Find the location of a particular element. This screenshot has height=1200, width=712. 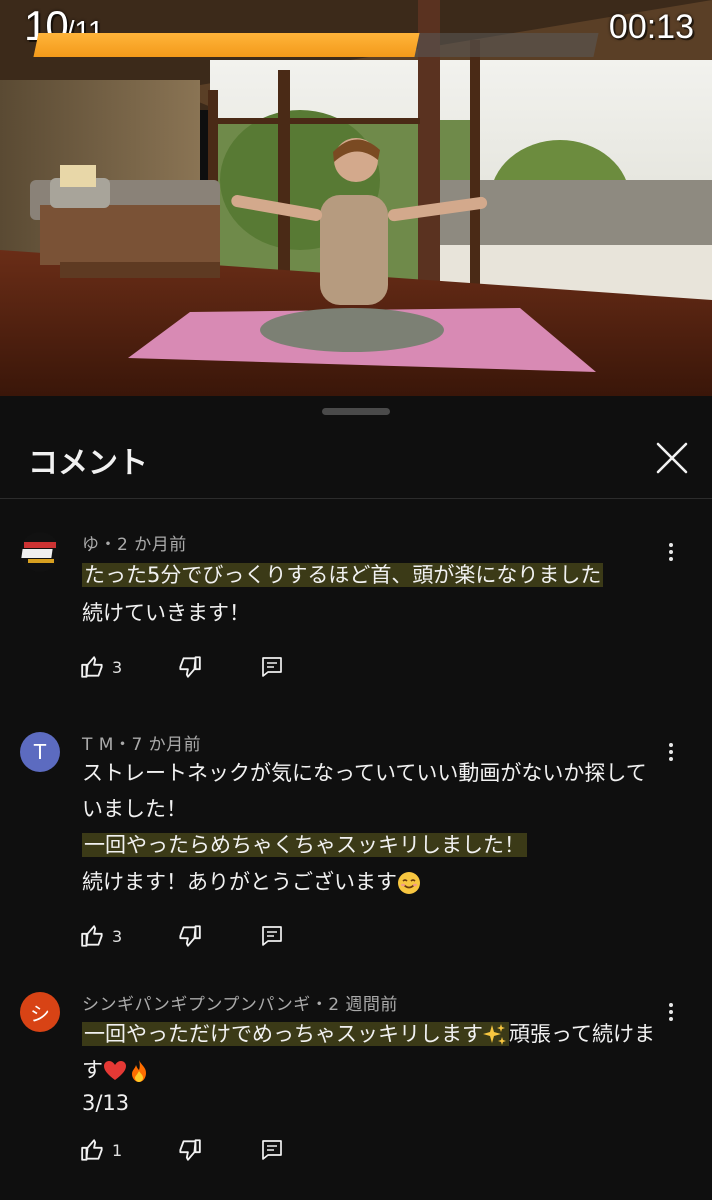

red-heart-emoji-icon is located at coordinates (115, 1070).